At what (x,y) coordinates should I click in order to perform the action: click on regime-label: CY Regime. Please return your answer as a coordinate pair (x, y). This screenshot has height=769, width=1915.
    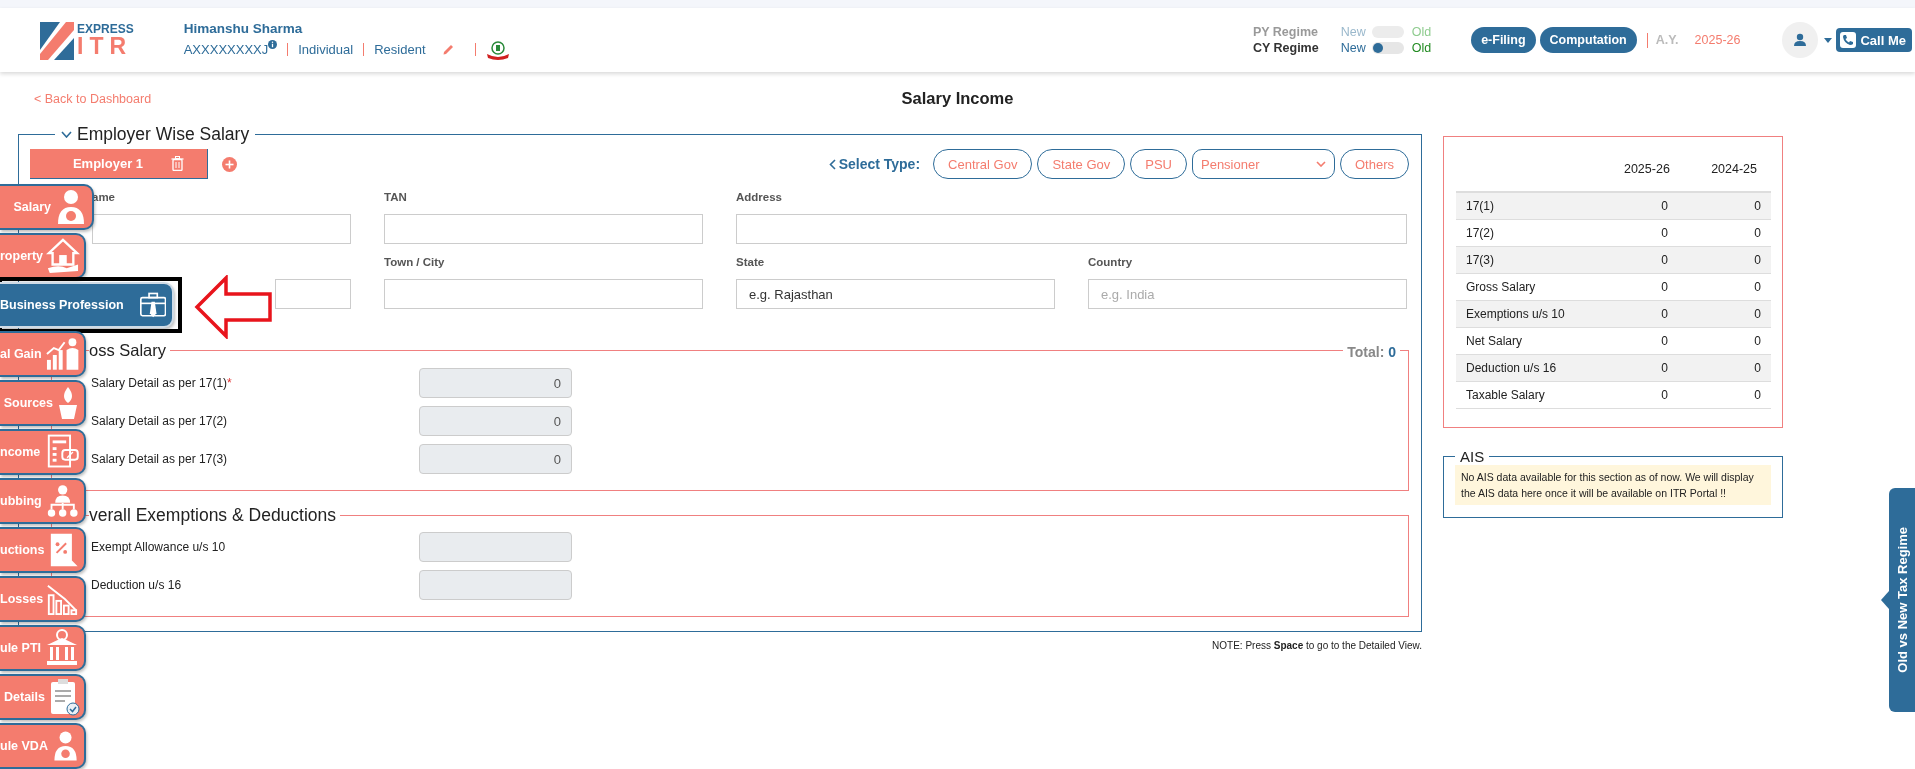
    Looking at the image, I should click on (1285, 48).